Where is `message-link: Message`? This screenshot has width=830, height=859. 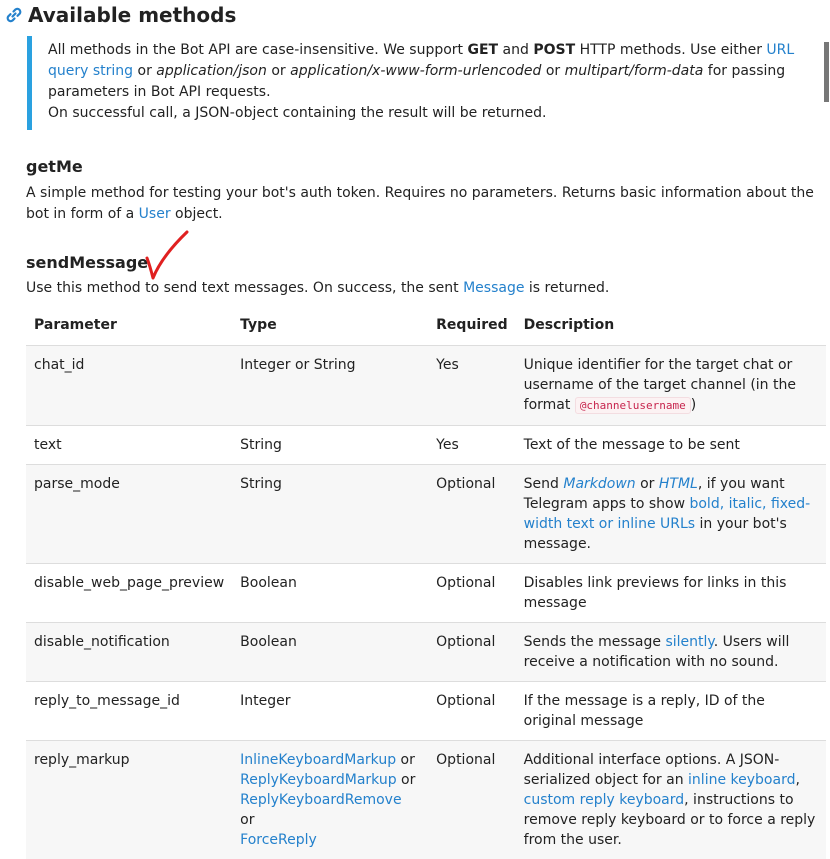
message-link: Message is located at coordinates (493, 288).